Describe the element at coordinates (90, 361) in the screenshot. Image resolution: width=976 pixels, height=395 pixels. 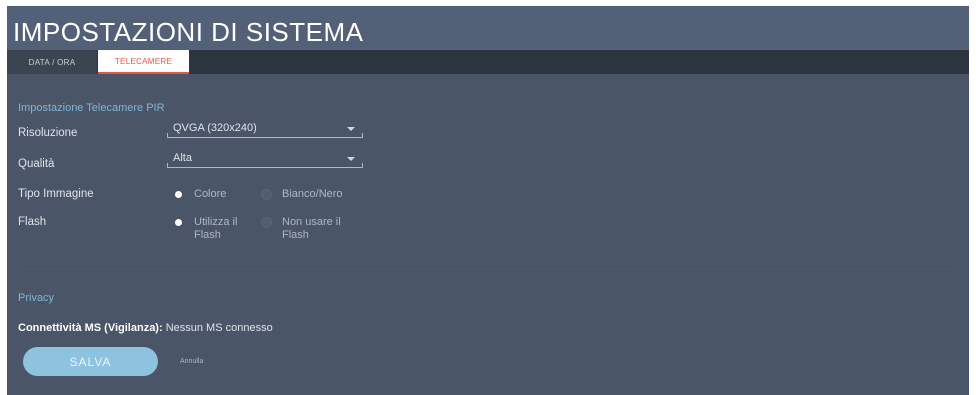
I see `save-button: SALVA` at that location.